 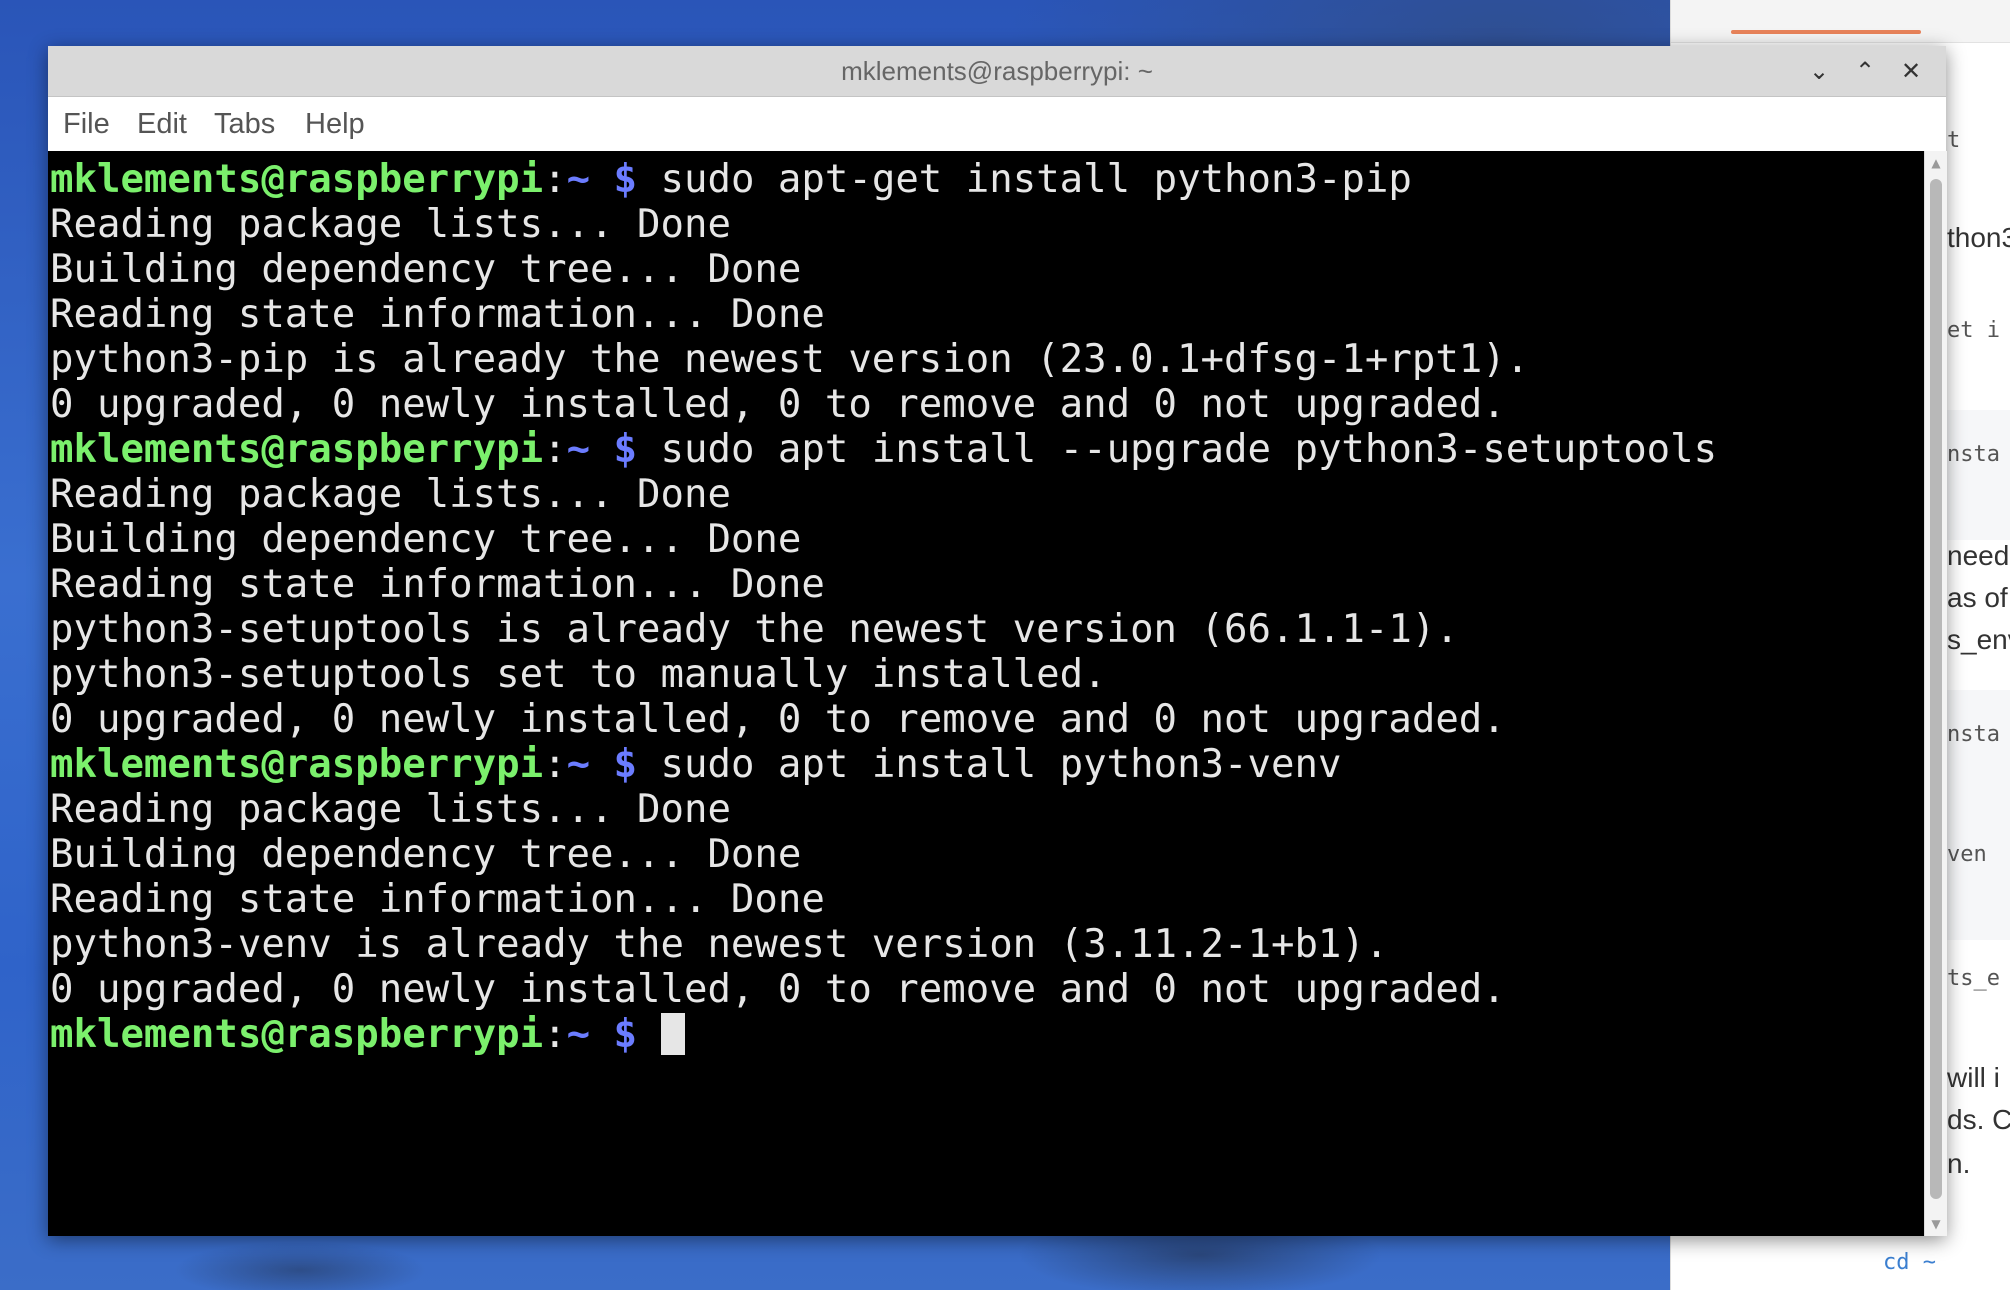 I want to click on close-icon: ✕, so click(x=1911, y=71).